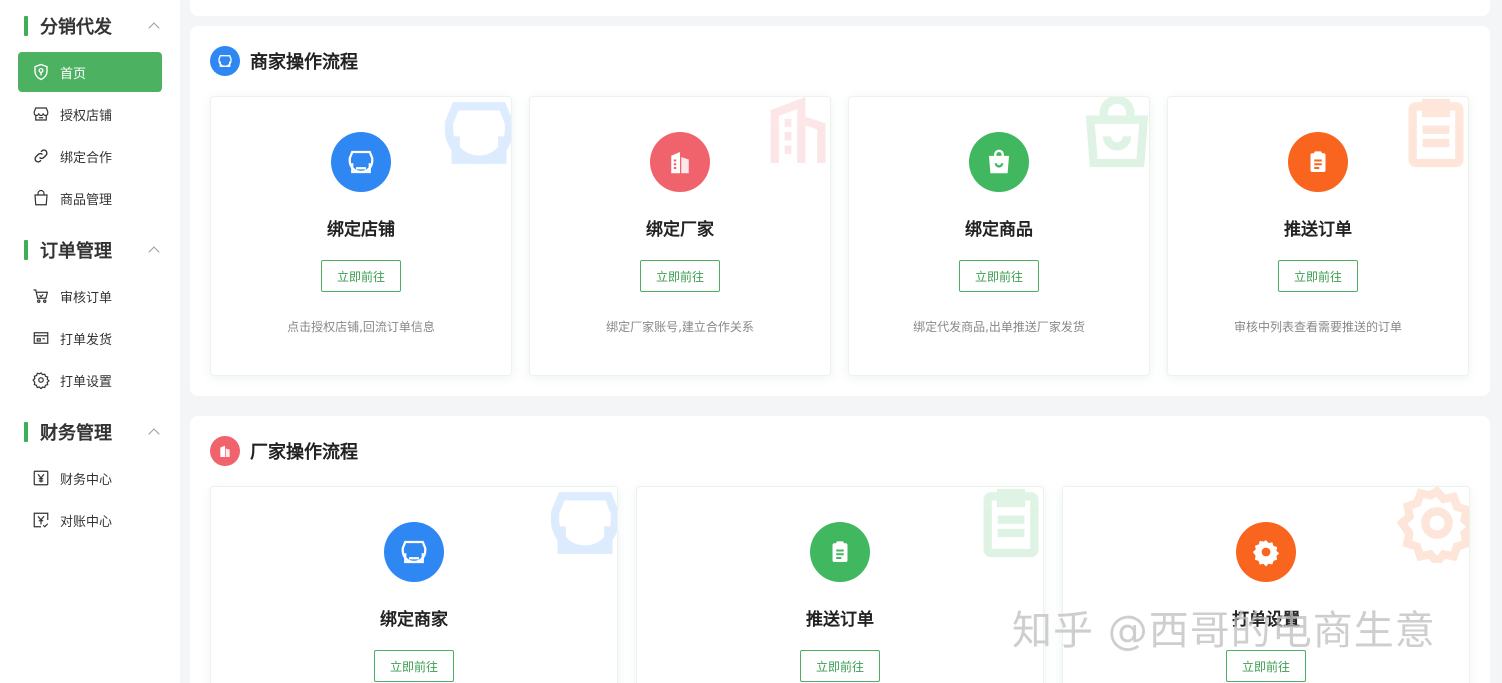 Image resolution: width=1502 pixels, height=683 pixels. I want to click on zhihu-watermark: 知乎 @西哥的电商生意, so click(1224, 631).